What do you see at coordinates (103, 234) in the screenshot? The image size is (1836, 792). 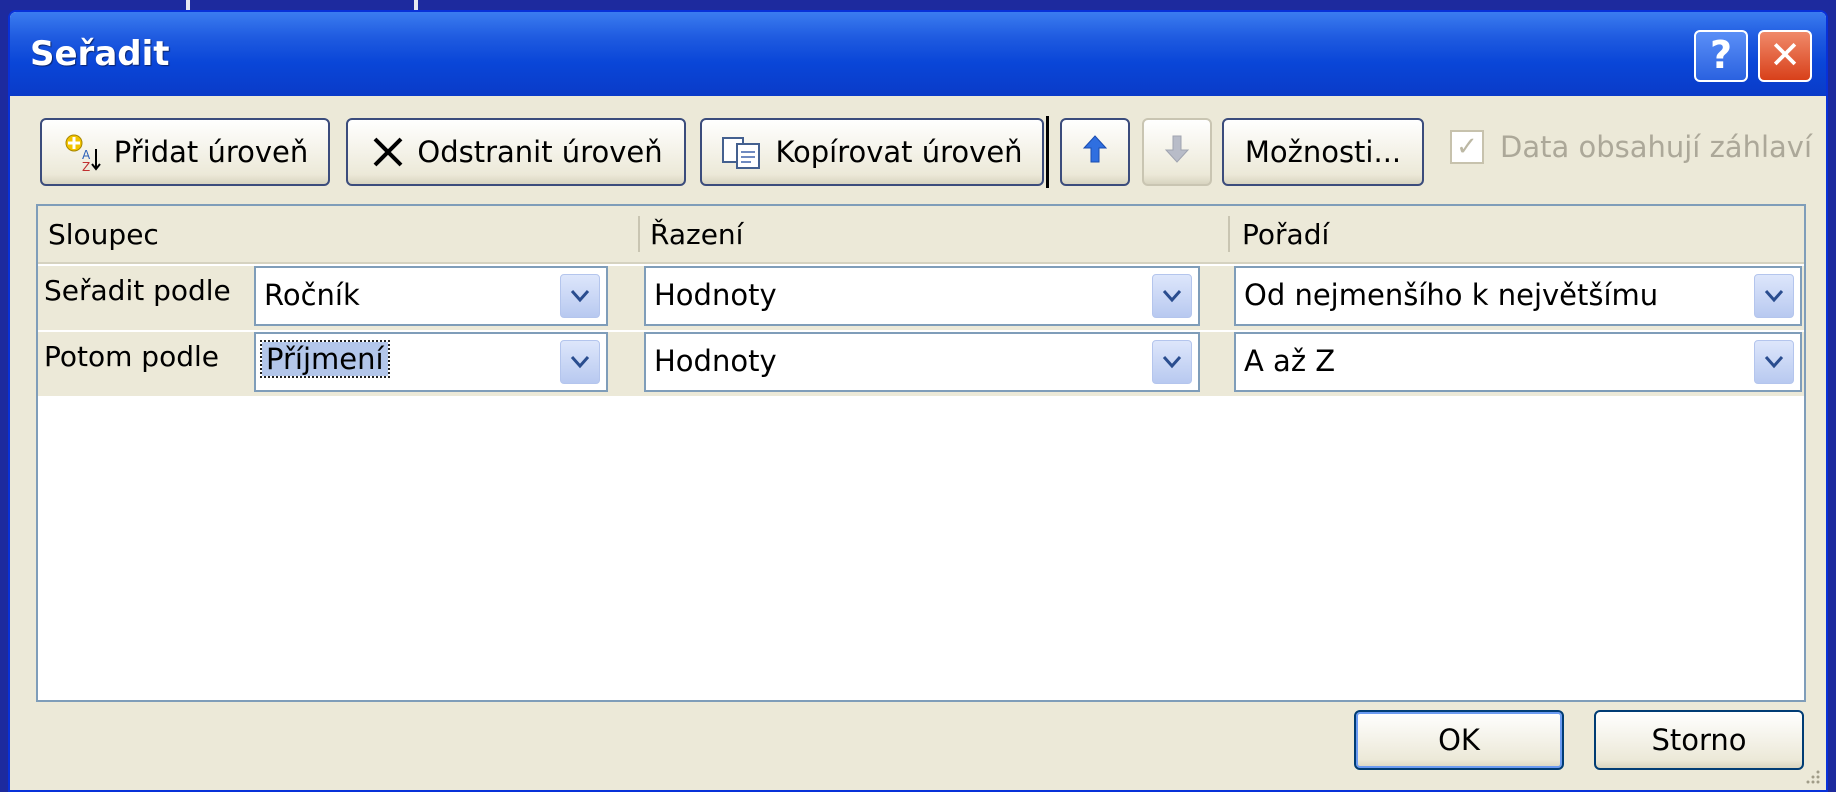 I see `column-header-column: Sloupec` at bounding box center [103, 234].